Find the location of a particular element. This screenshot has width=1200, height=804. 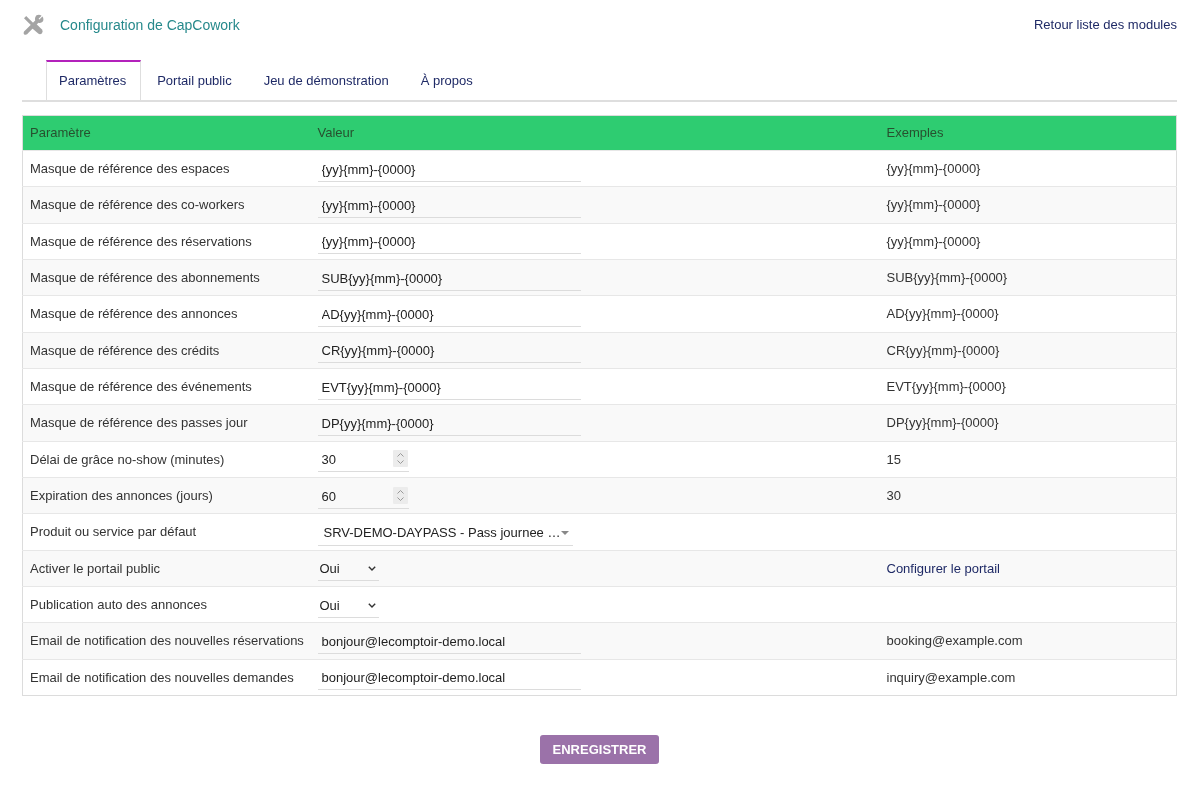

save-button: ENREGISTRER is located at coordinates (599, 750).